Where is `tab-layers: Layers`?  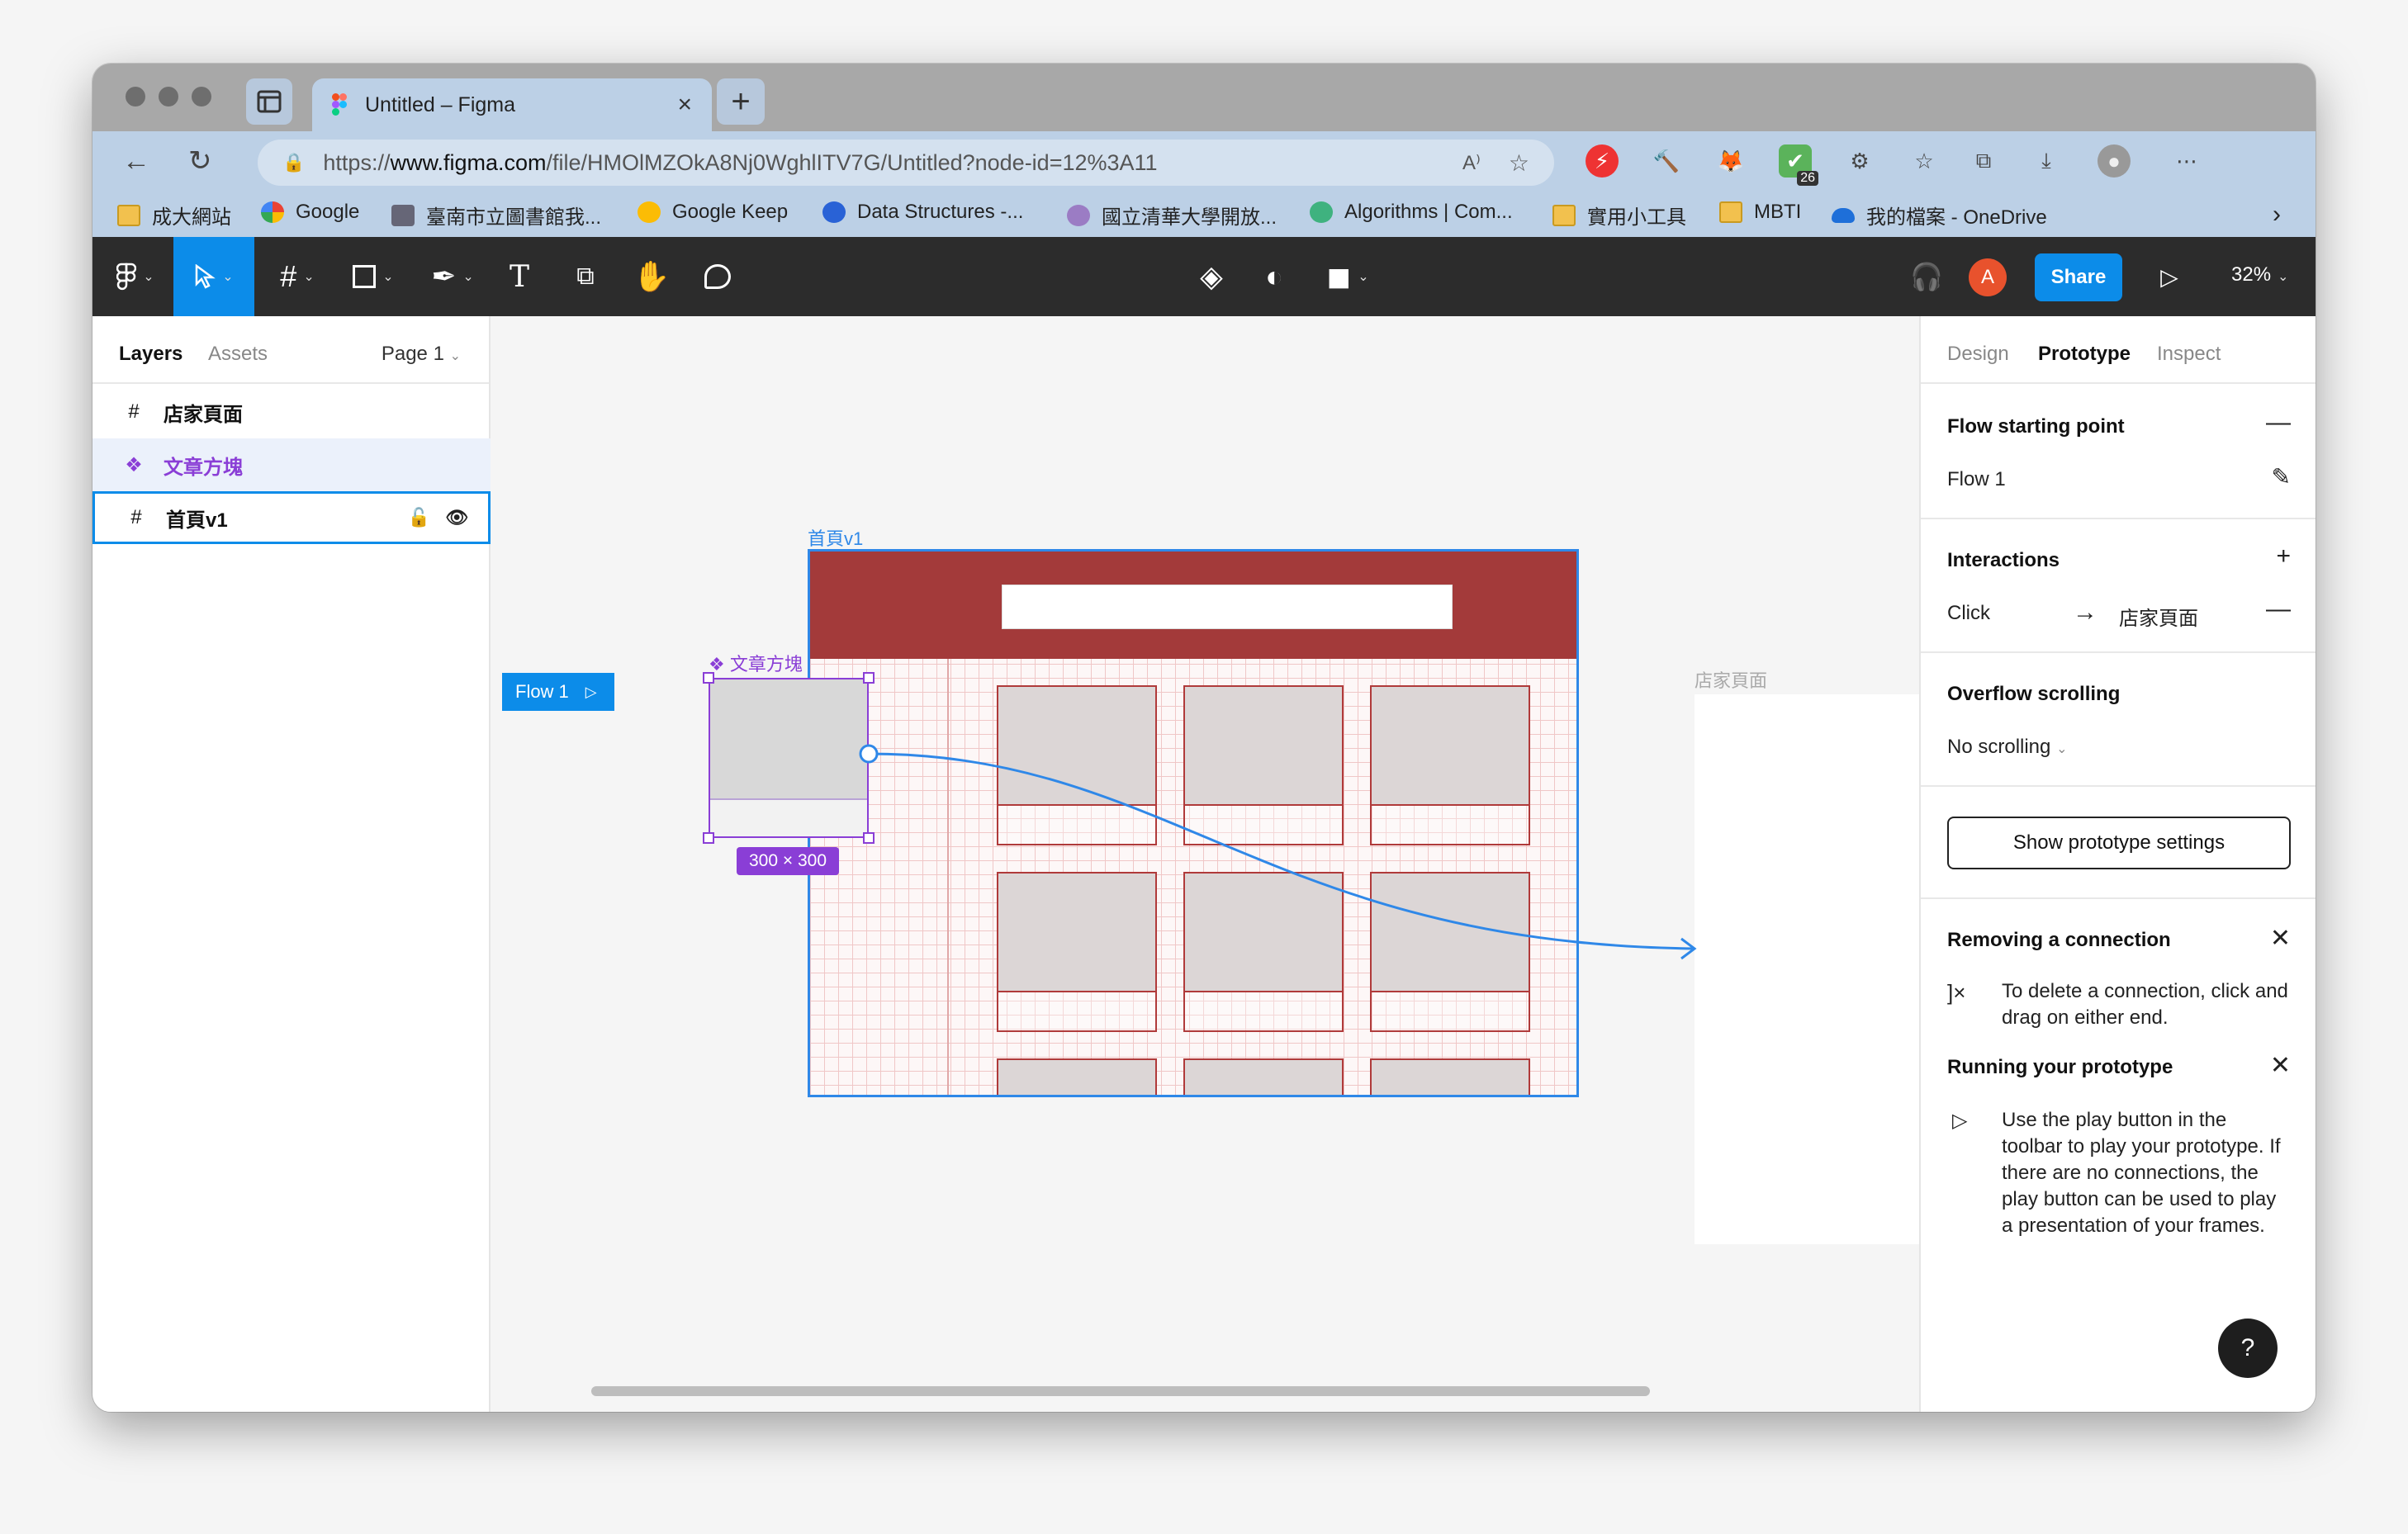
tab-layers: Layers is located at coordinates (150, 354).